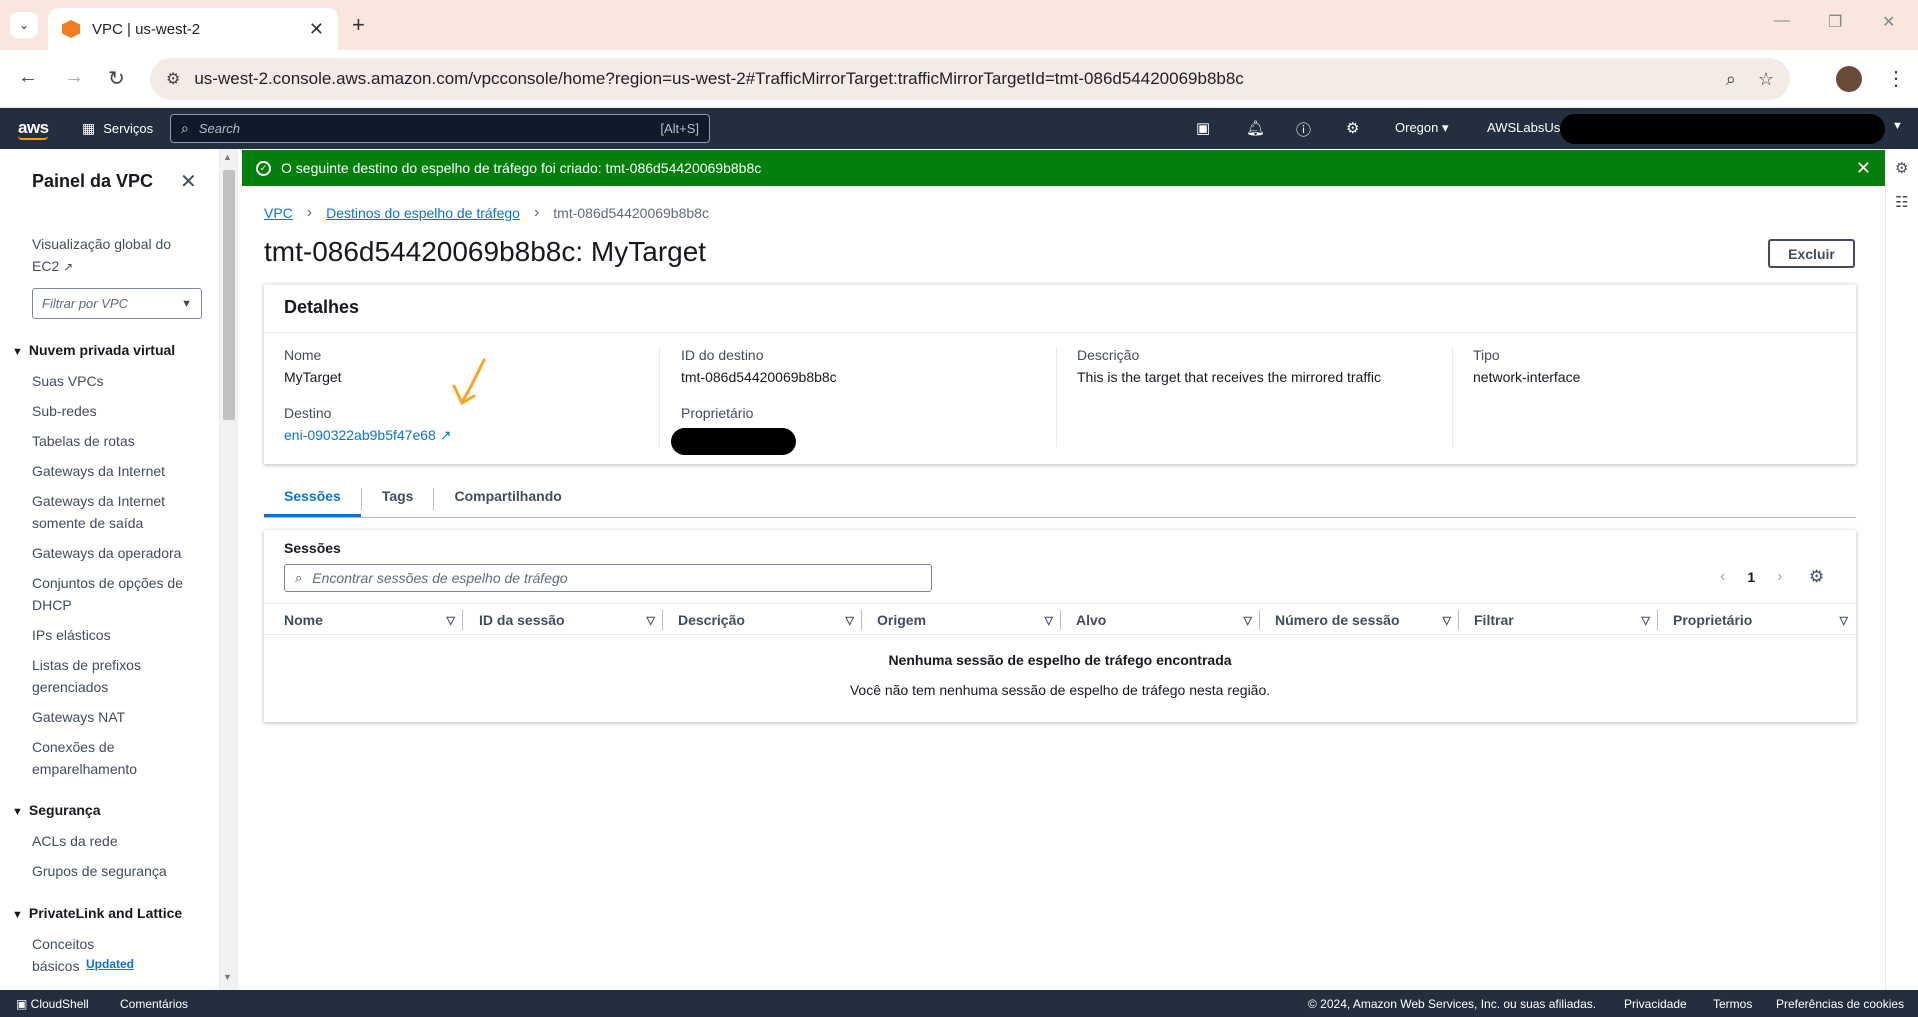  I want to click on back-icon: ←, so click(28, 77).